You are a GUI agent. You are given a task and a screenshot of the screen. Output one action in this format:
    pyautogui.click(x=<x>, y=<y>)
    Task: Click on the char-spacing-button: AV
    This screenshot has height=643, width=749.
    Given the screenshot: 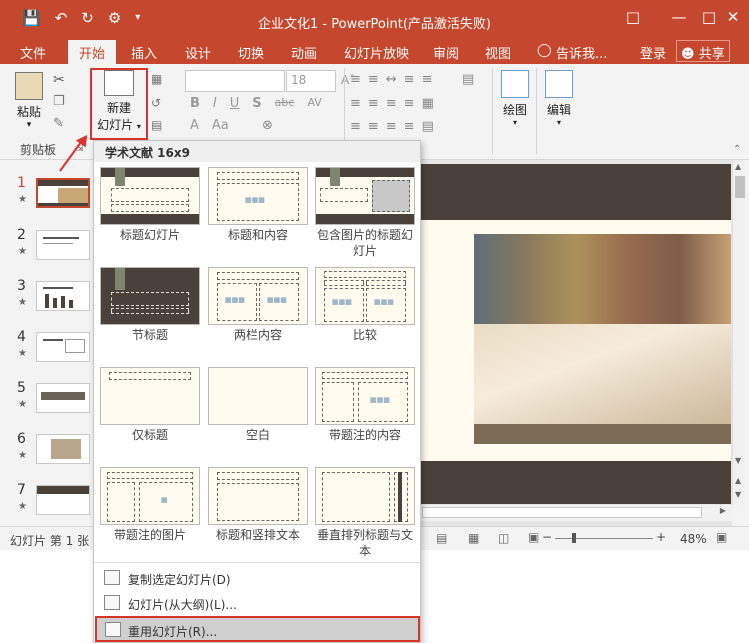 What is the action you would take?
    pyautogui.click(x=314, y=103)
    